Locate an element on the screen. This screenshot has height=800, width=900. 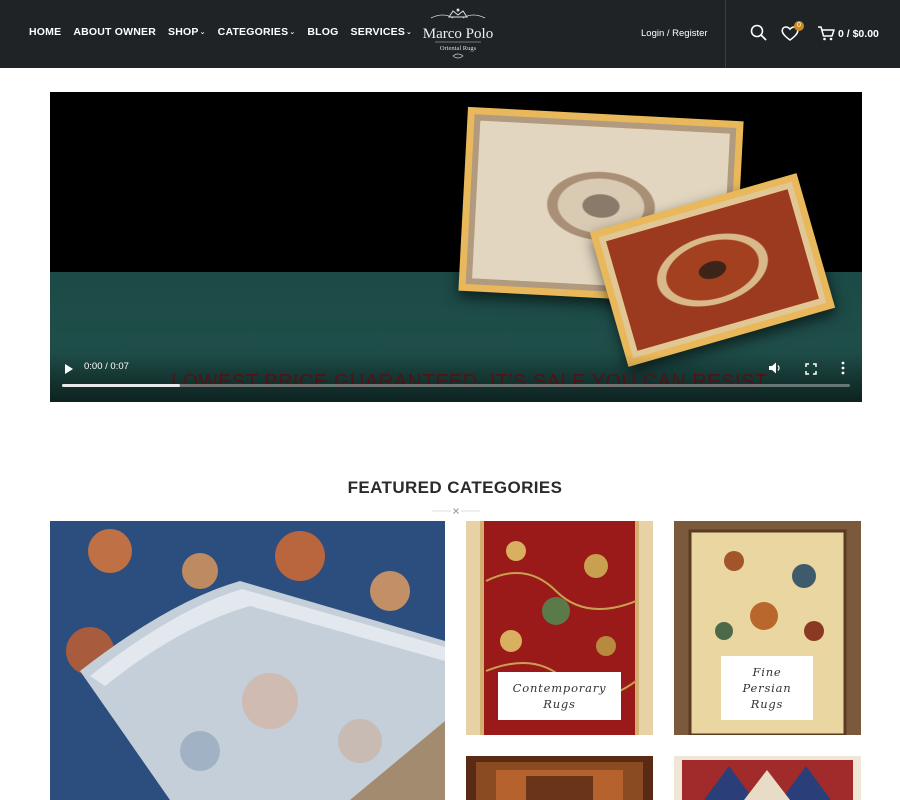
cart-total: 0 / $0.00 is located at coordinates (858, 34).